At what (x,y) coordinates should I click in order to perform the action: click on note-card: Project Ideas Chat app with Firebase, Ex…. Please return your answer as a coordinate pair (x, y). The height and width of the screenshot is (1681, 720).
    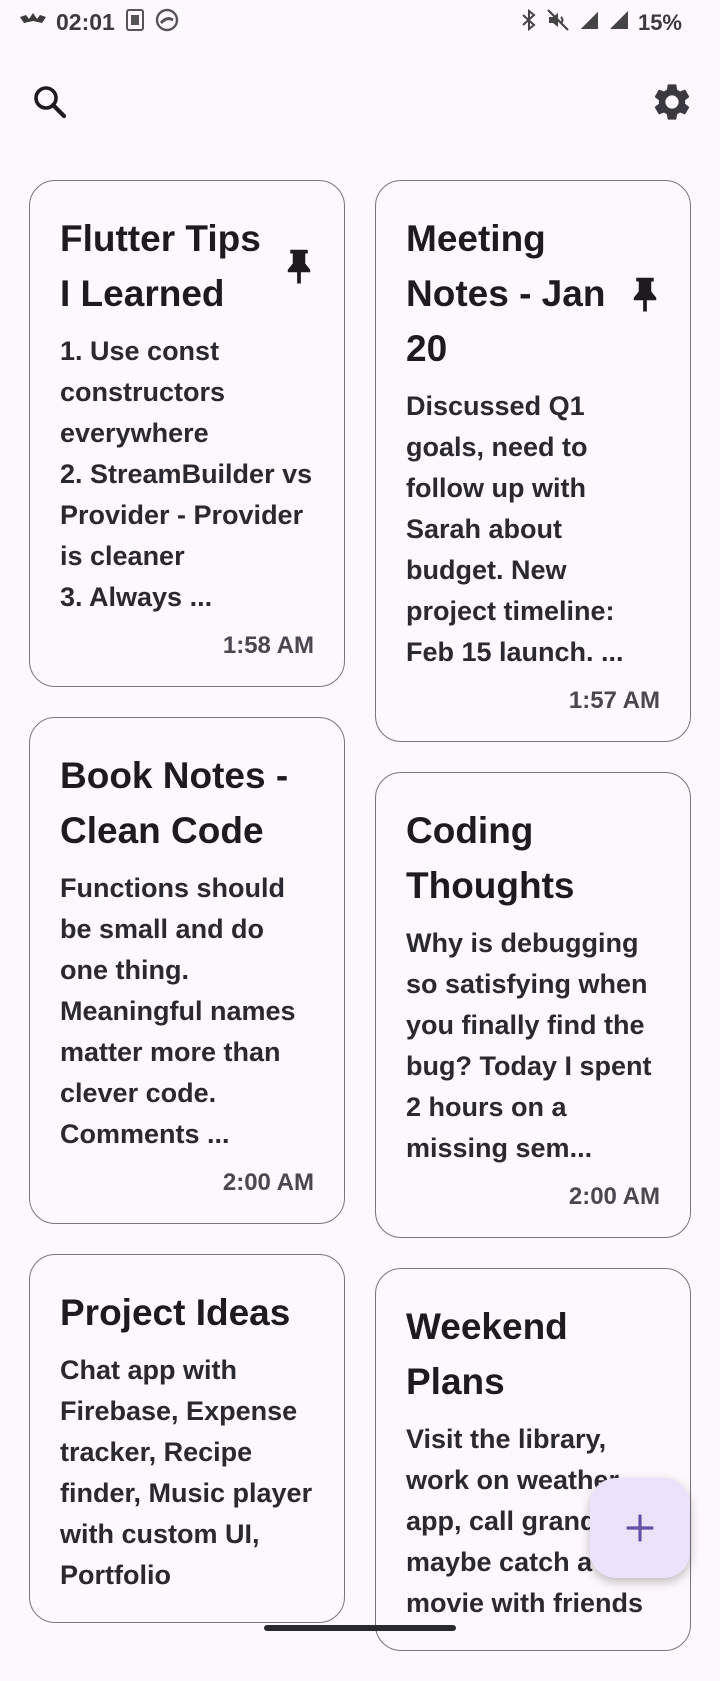
    Looking at the image, I should click on (187, 1438).